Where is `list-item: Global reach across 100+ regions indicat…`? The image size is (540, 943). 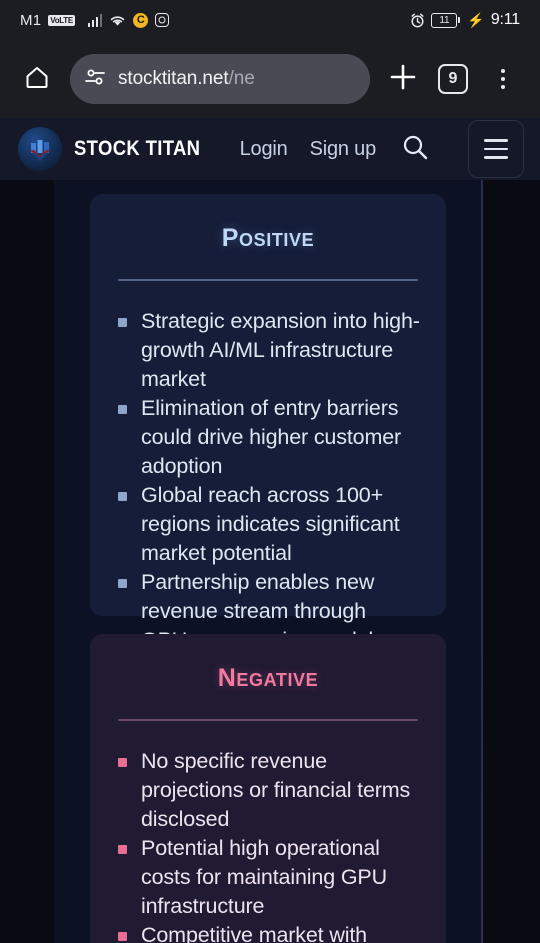 list-item: Global reach across 100+ regions indicat… is located at coordinates (268, 524).